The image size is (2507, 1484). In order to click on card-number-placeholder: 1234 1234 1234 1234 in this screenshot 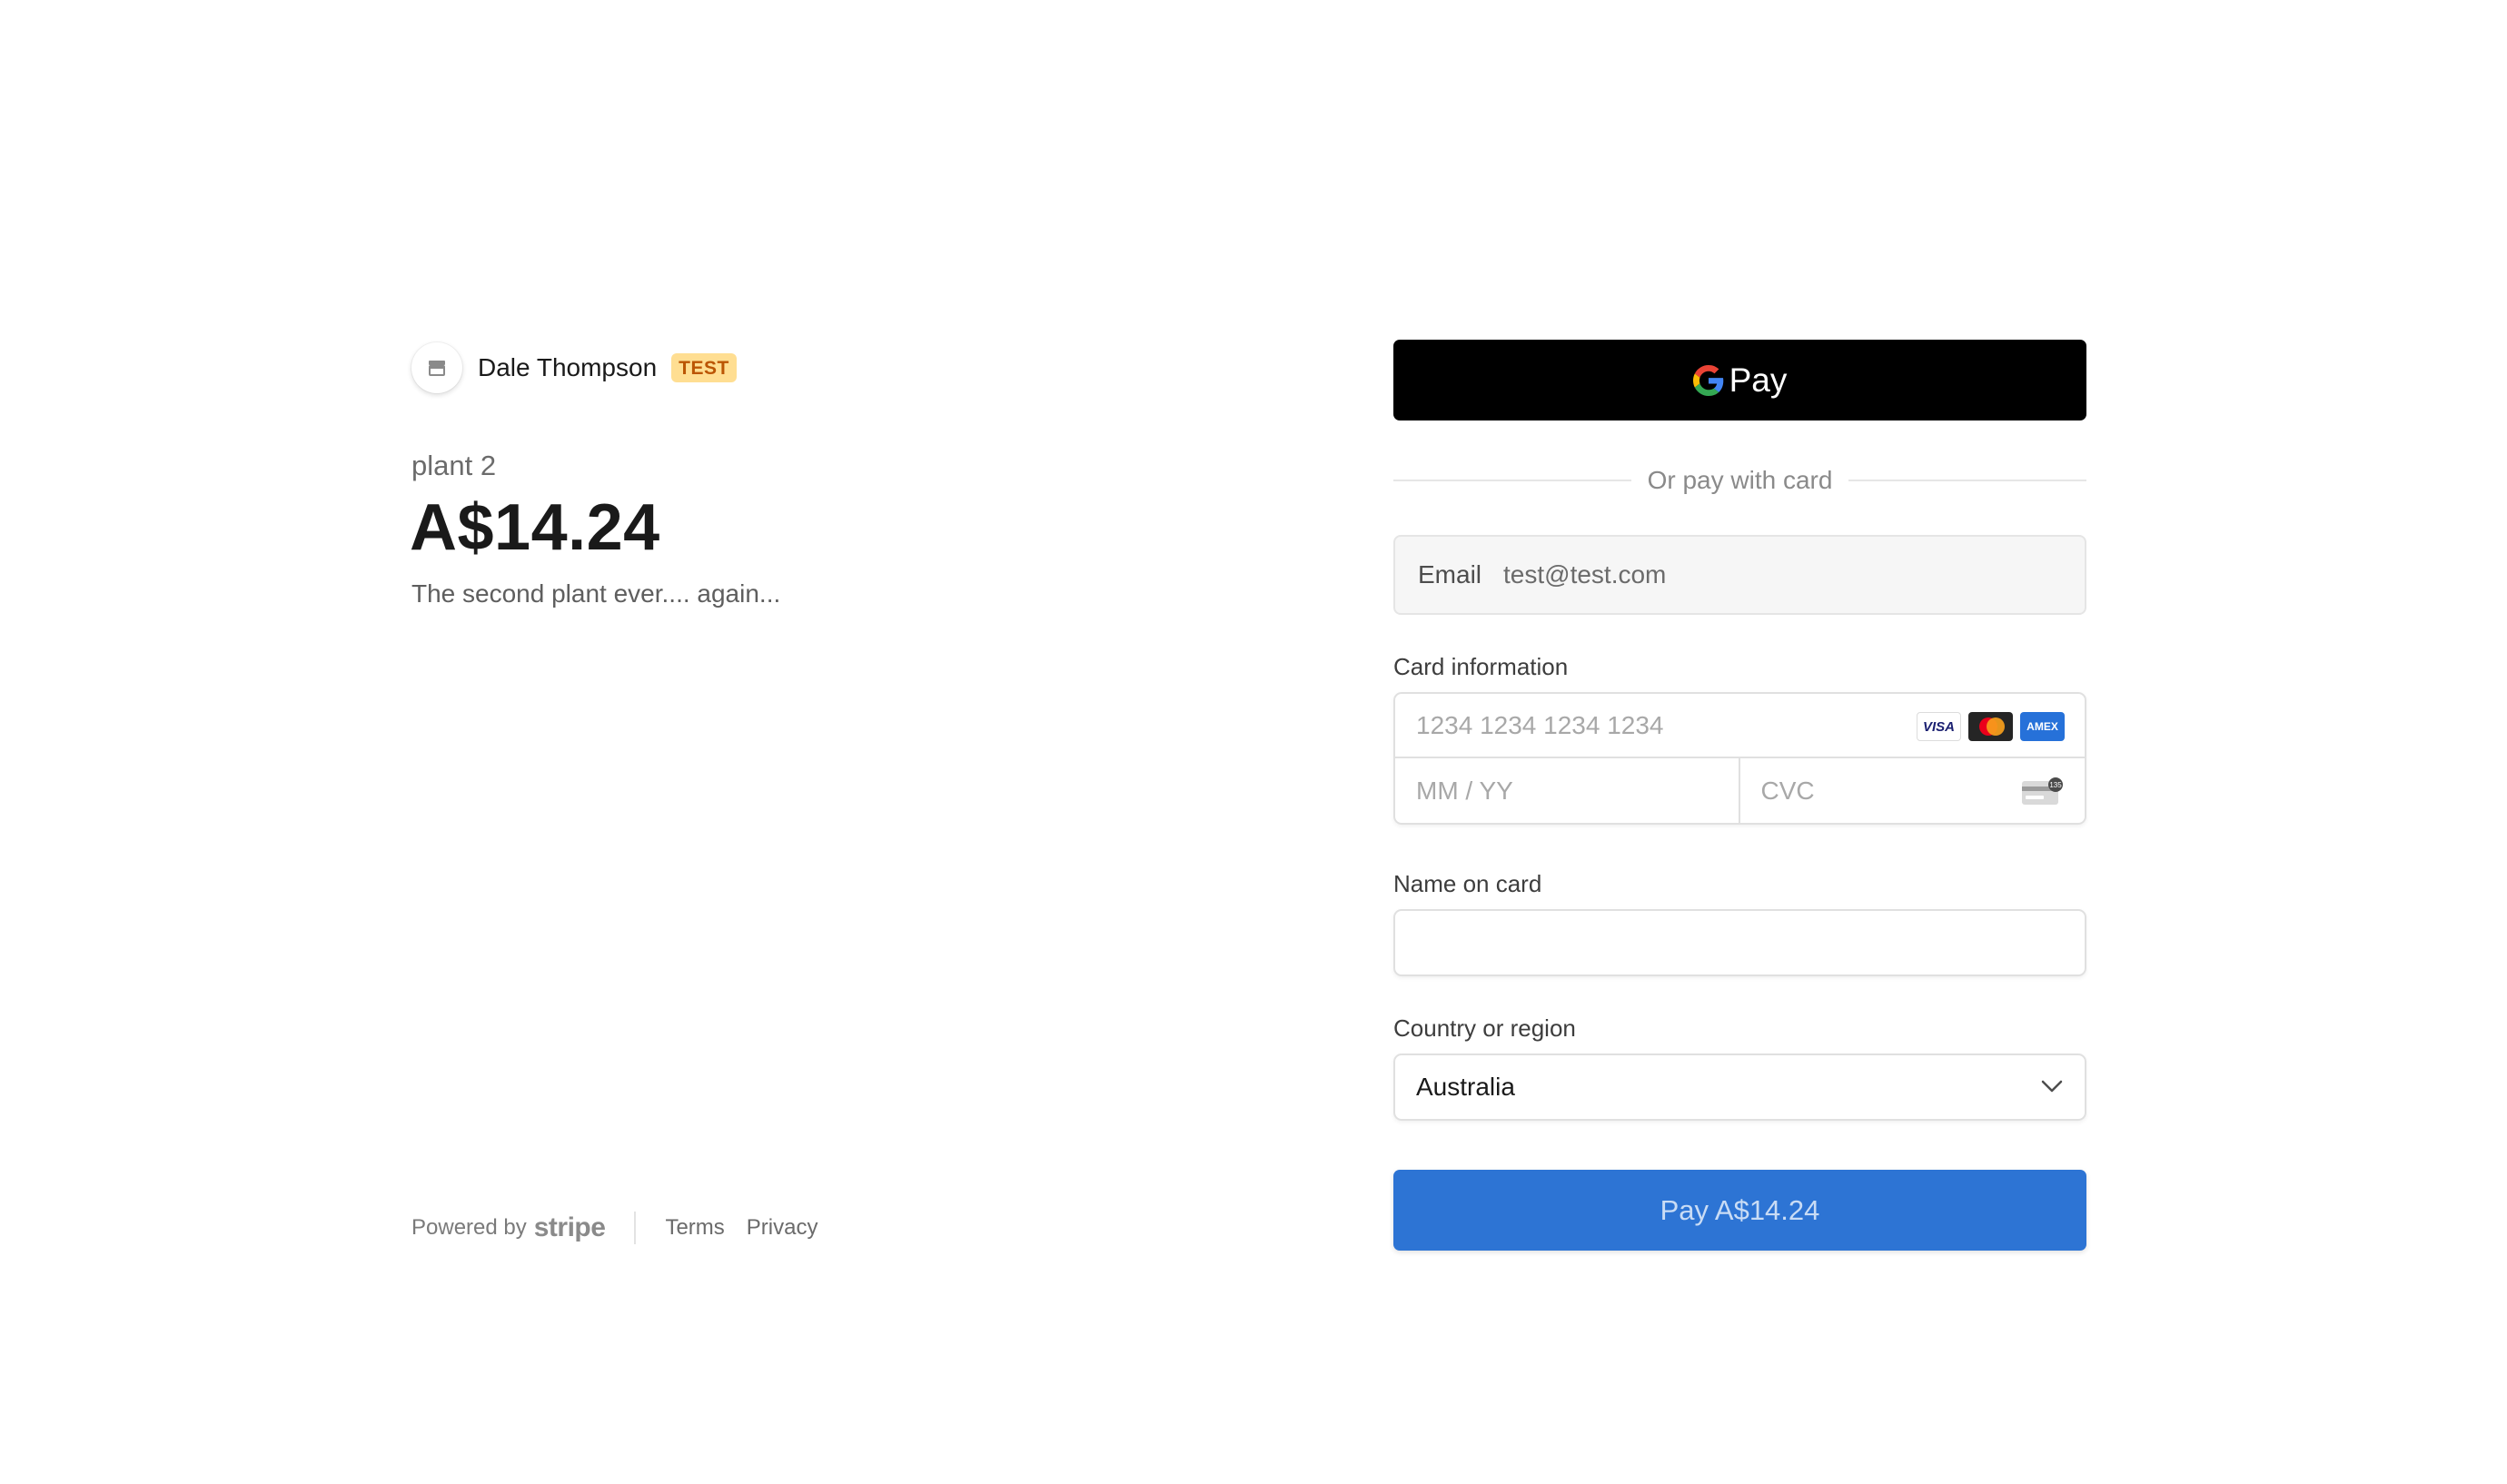, I will do `click(1540, 724)`.